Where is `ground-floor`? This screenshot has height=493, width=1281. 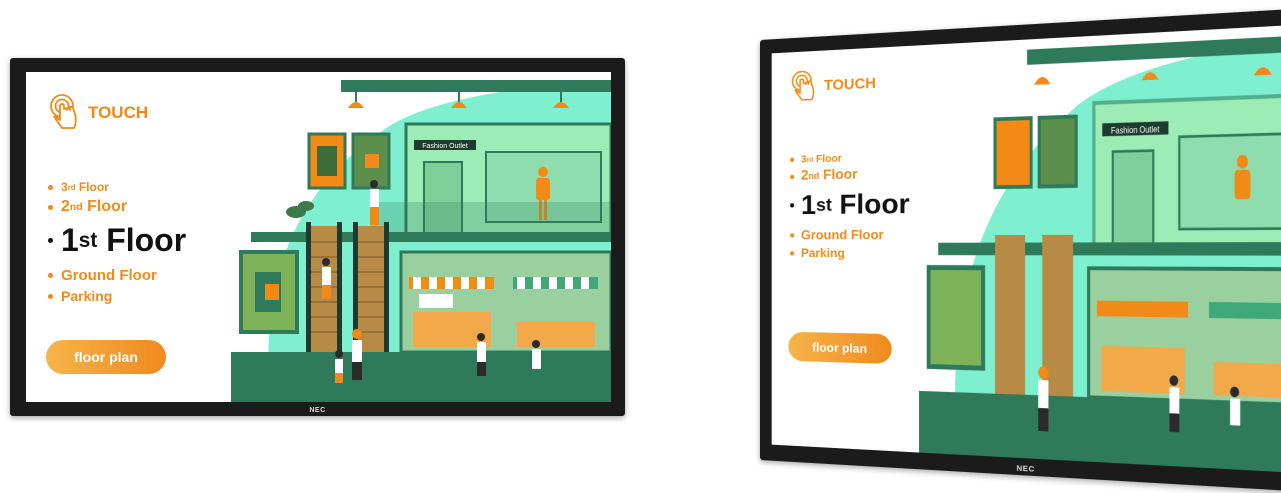
ground-floor is located at coordinates (421, 377).